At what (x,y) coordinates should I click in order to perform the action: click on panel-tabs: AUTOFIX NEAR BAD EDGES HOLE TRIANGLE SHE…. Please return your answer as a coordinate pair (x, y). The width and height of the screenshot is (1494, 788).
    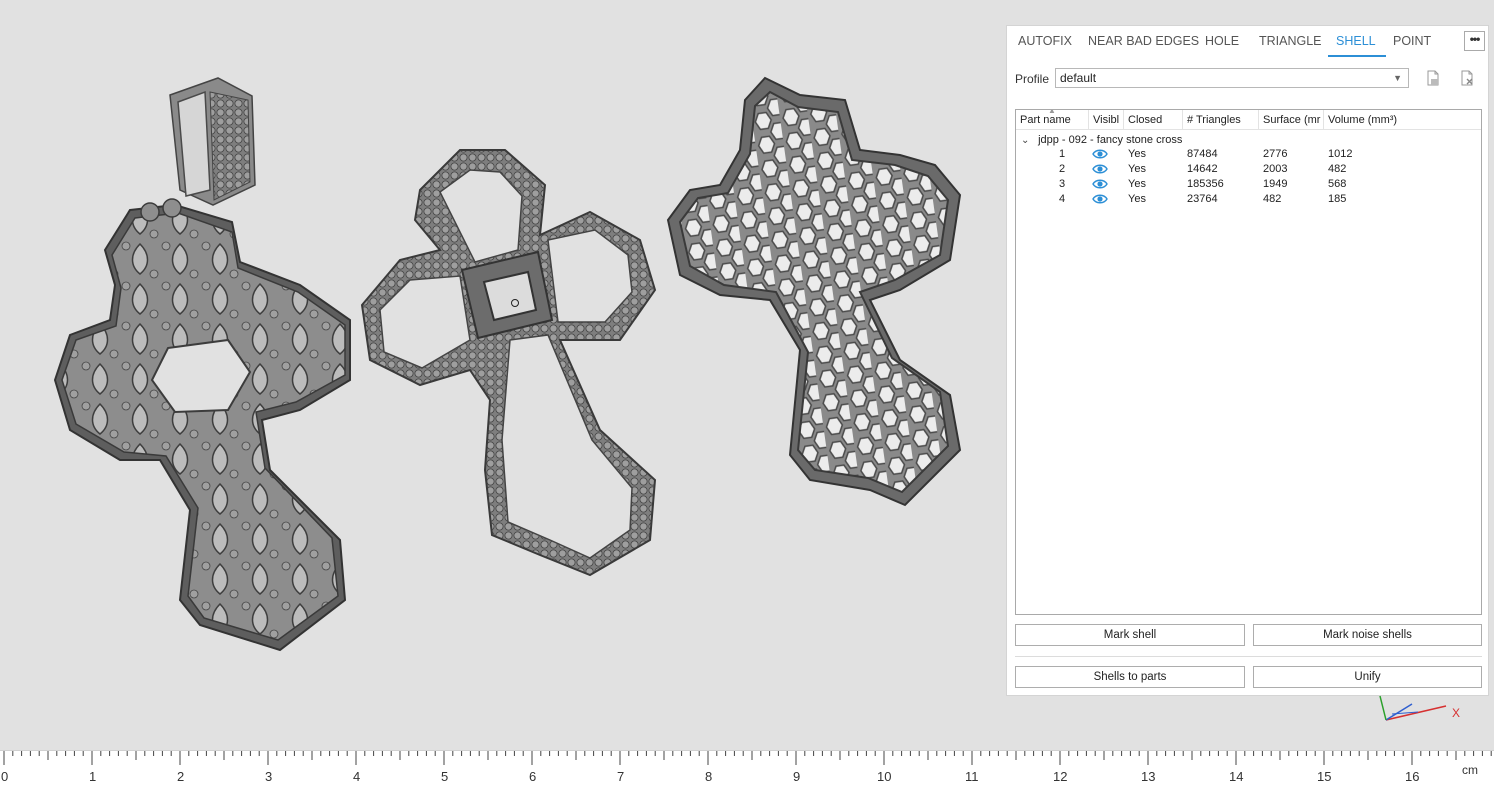
    Looking at the image, I should click on (1247, 41).